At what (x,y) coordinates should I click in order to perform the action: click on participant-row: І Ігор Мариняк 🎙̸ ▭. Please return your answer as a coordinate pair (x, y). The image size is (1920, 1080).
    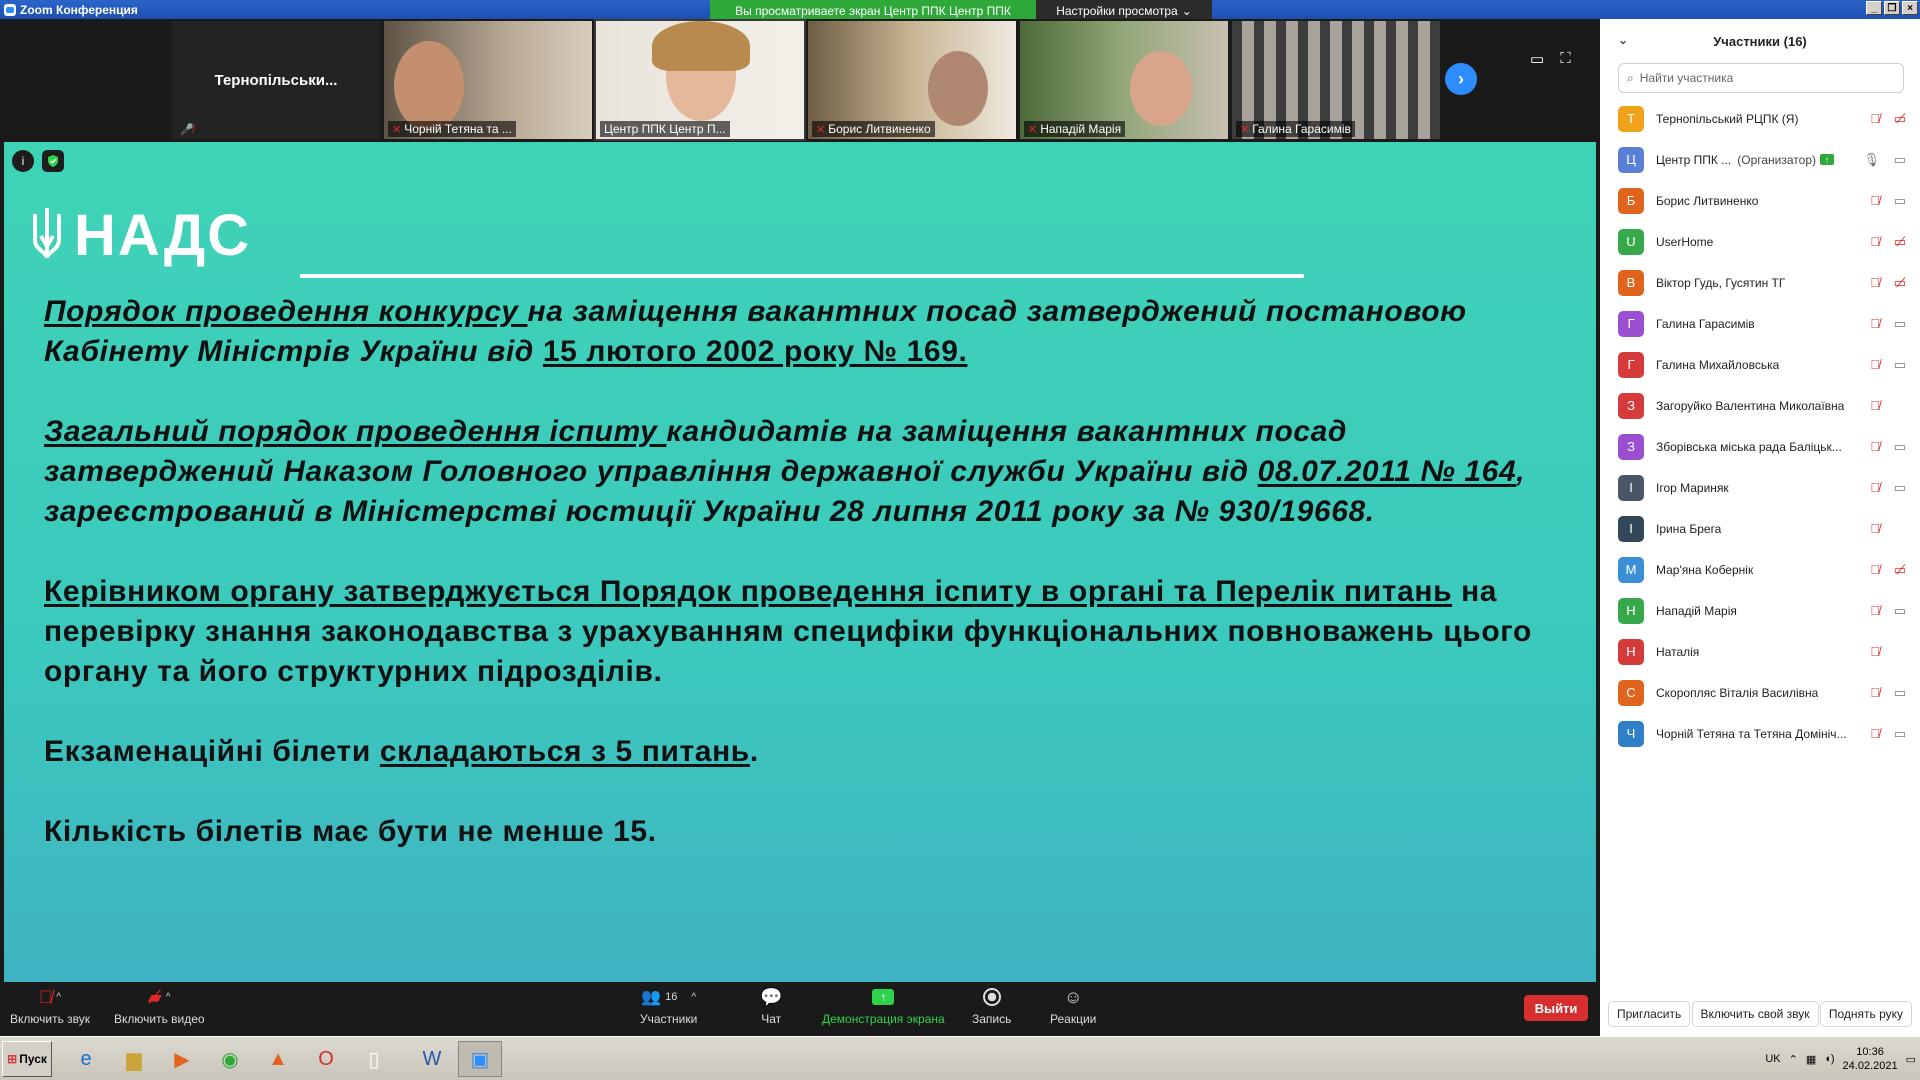
    Looking at the image, I should click on (1760, 487).